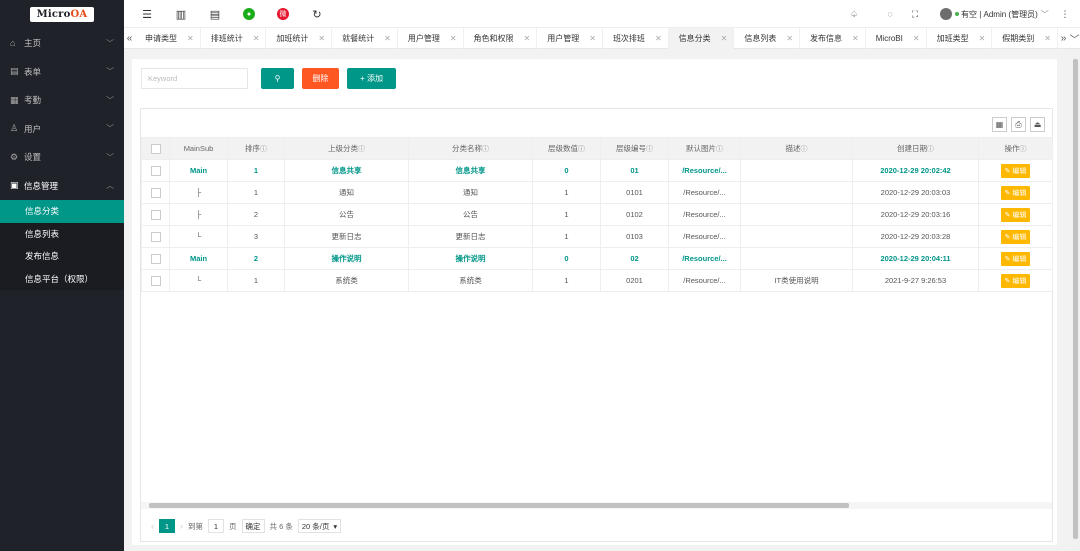  I want to click on tab-shift-scheduling: 班次排班 ✕, so click(636, 38).